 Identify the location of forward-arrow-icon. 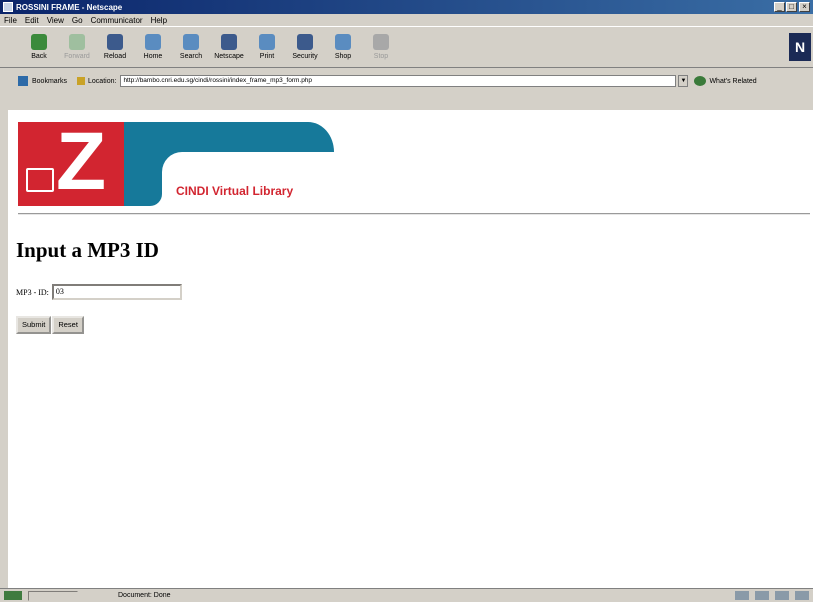
(77, 42).